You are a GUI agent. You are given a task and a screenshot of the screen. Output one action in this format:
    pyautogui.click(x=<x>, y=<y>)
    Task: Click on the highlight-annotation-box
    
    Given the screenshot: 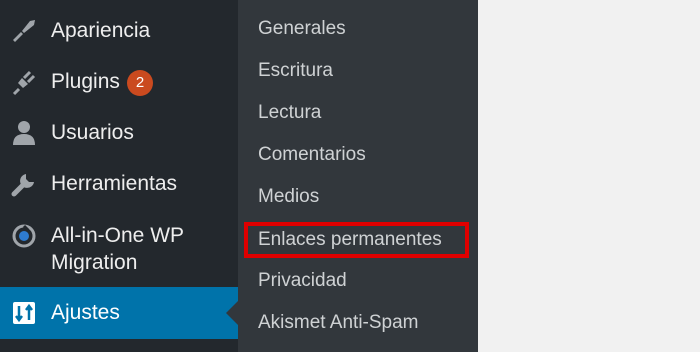 What is the action you would take?
    pyautogui.click(x=356, y=240)
    